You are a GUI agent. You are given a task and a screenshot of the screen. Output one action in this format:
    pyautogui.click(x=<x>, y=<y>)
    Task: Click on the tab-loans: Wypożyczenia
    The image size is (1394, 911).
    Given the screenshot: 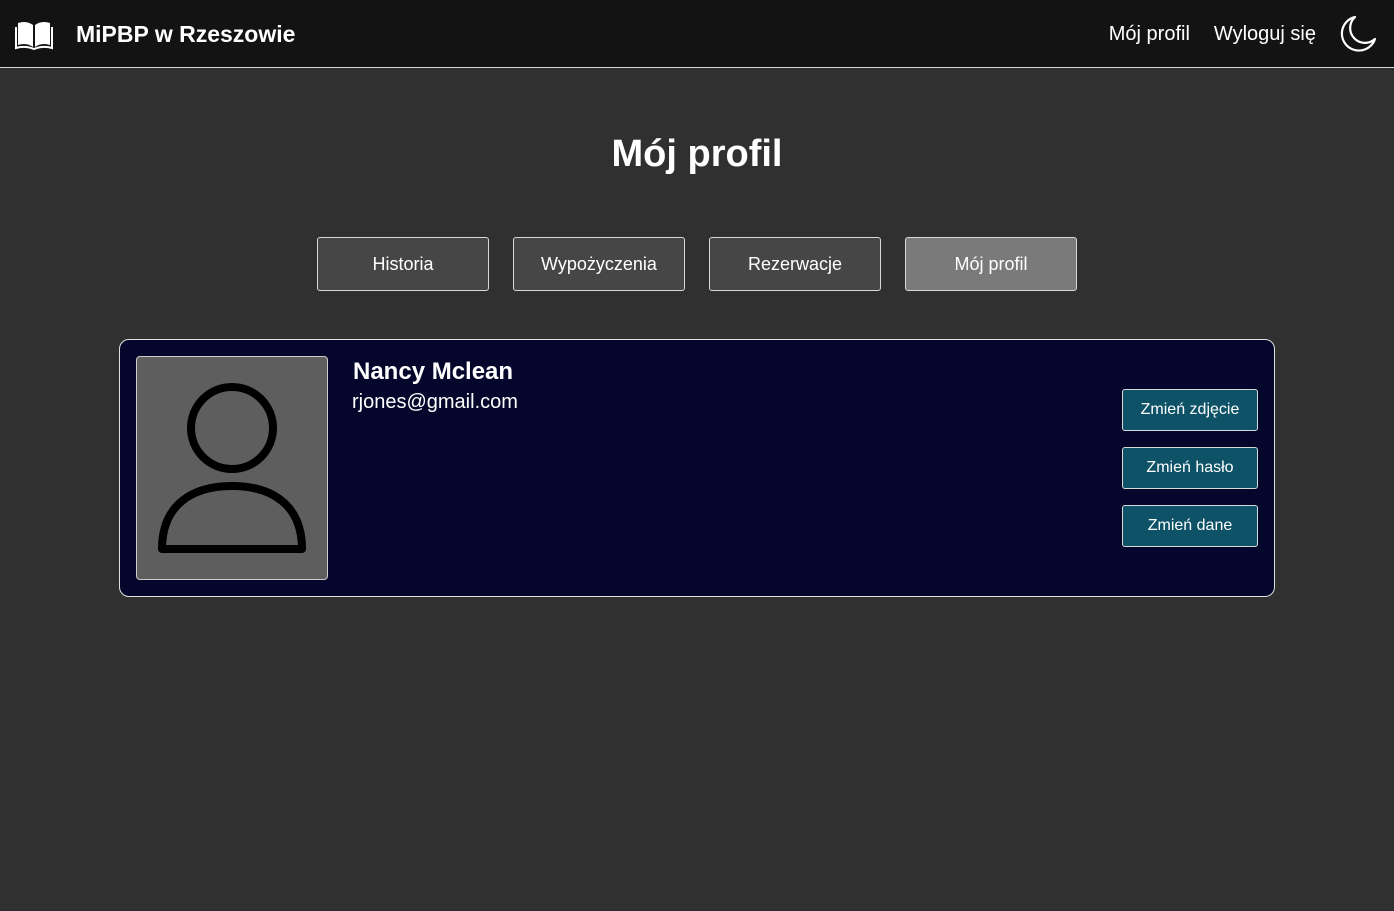 What is the action you would take?
    pyautogui.click(x=599, y=264)
    